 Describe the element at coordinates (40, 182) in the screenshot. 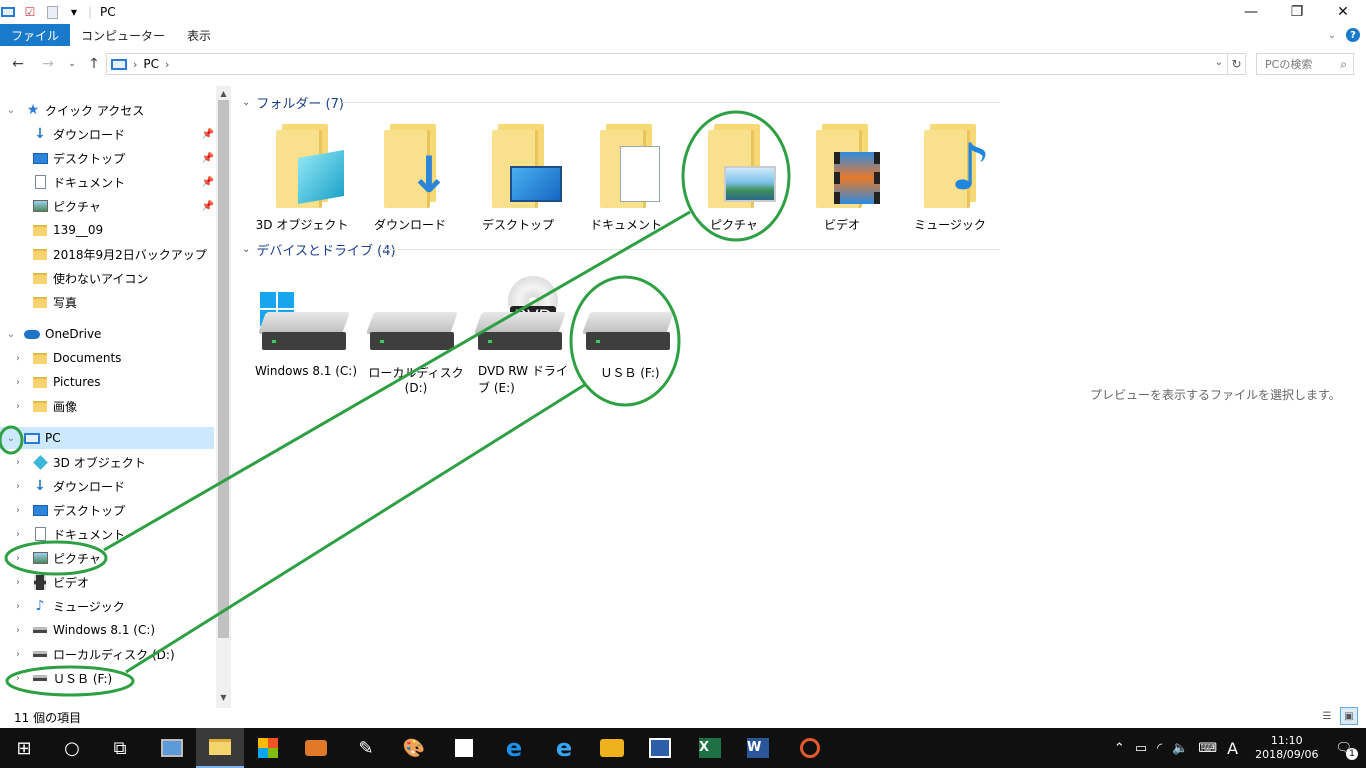

I see `document-icon` at that location.